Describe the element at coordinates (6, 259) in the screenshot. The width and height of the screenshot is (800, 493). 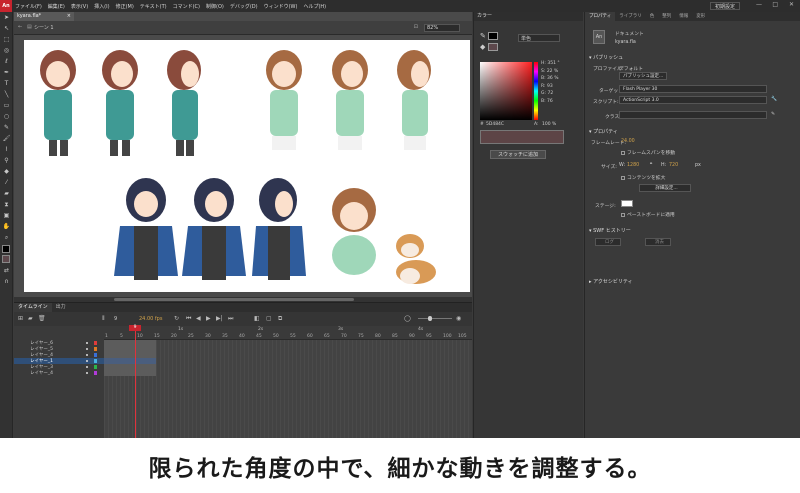
I see `fill-color-swatch` at that location.